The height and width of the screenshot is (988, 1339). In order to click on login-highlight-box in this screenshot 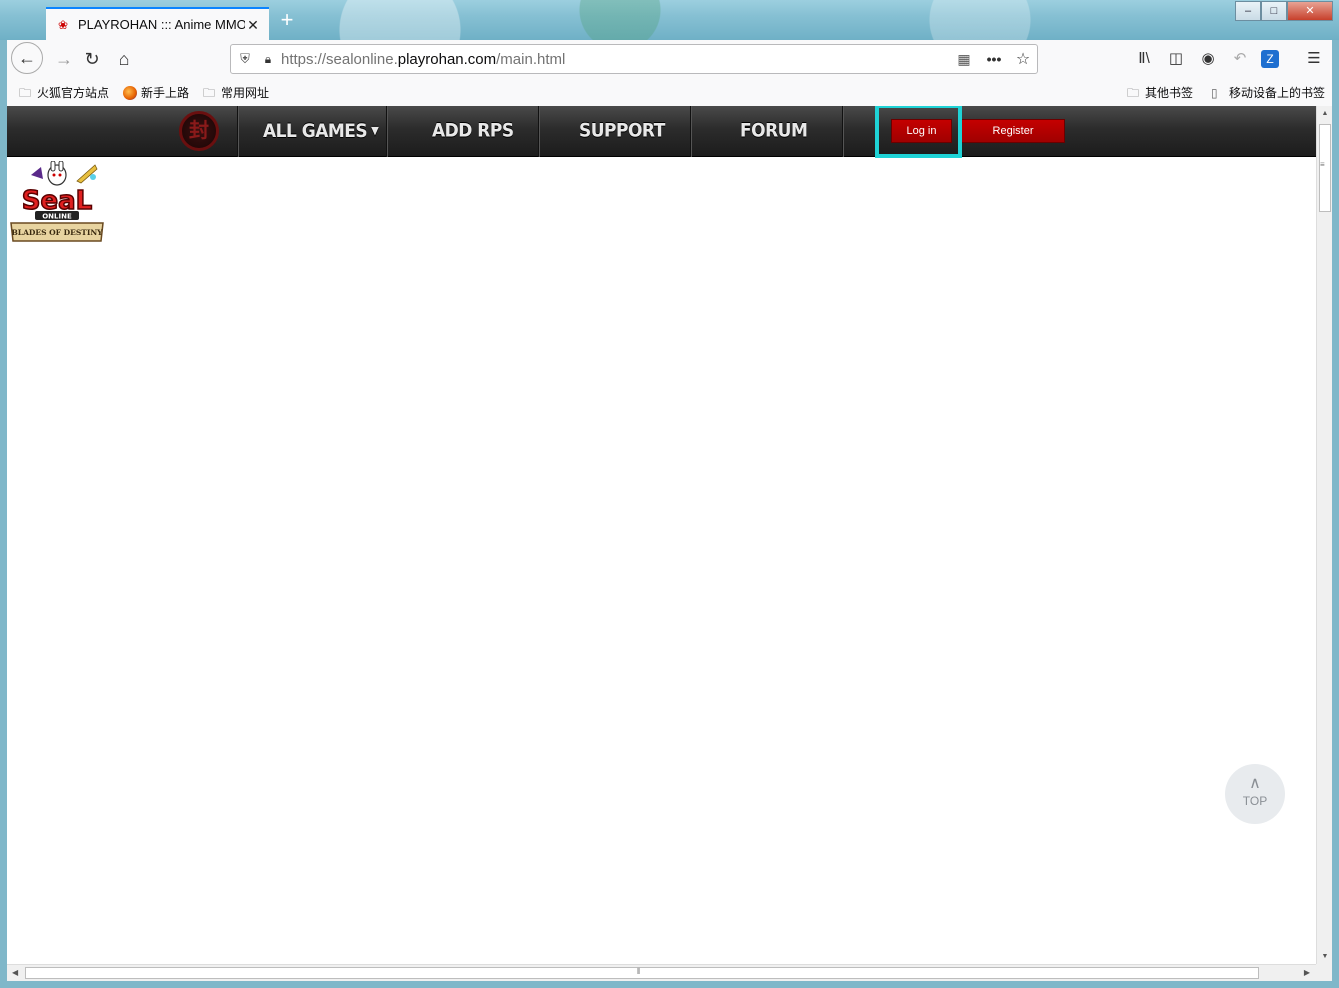, I will do `click(918, 132)`.